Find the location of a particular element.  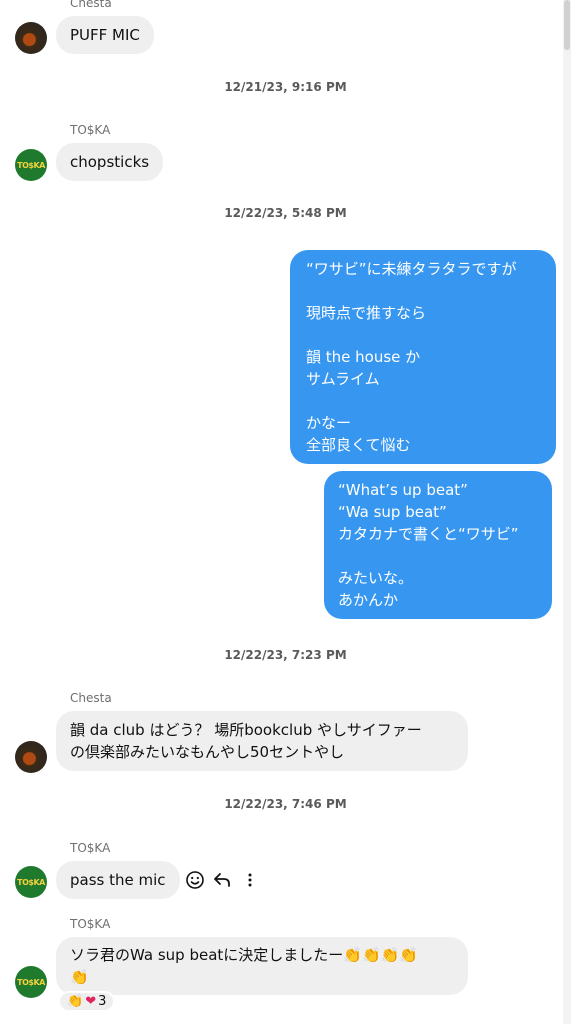

reaction-count: 3 is located at coordinates (102, 1001).